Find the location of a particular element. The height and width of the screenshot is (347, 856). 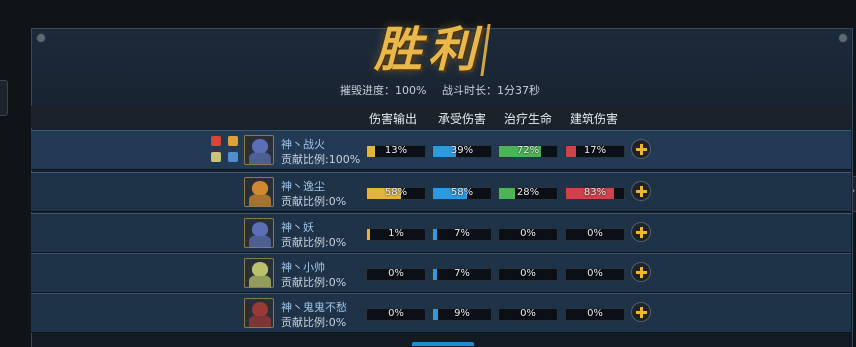

column-damage-taken: 承受伤害 is located at coordinates (462, 119).